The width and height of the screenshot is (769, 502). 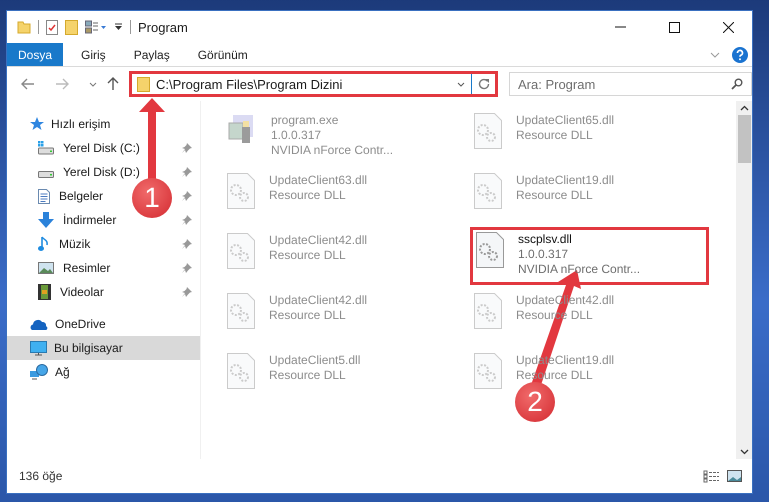 What do you see at coordinates (113, 84) in the screenshot?
I see `up-arrow-icon` at bounding box center [113, 84].